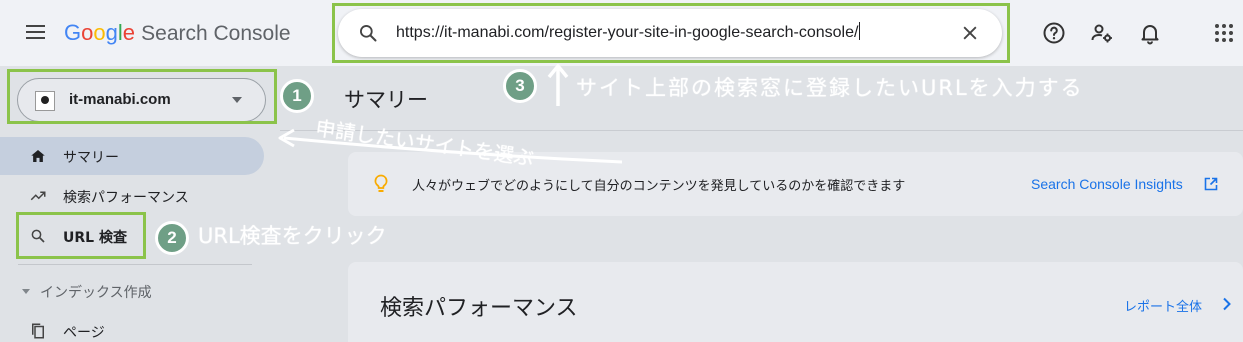 Image resolution: width=1243 pixels, height=342 pixels. I want to click on hamburger-icon, so click(35, 32).